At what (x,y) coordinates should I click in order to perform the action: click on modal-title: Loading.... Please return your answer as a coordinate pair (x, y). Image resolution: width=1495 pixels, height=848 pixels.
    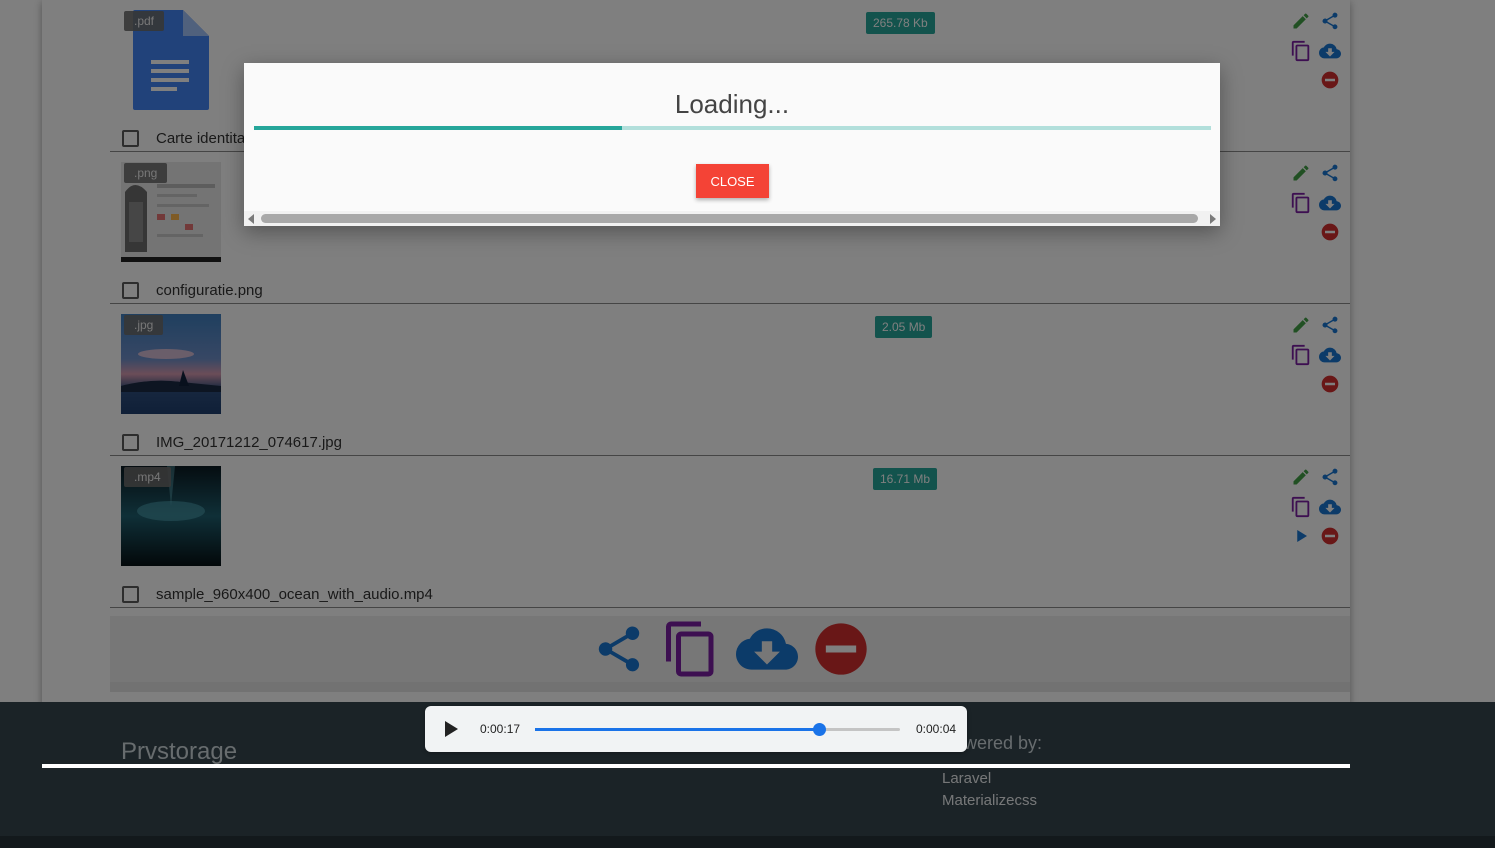
    Looking at the image, I should click on (732, 104).